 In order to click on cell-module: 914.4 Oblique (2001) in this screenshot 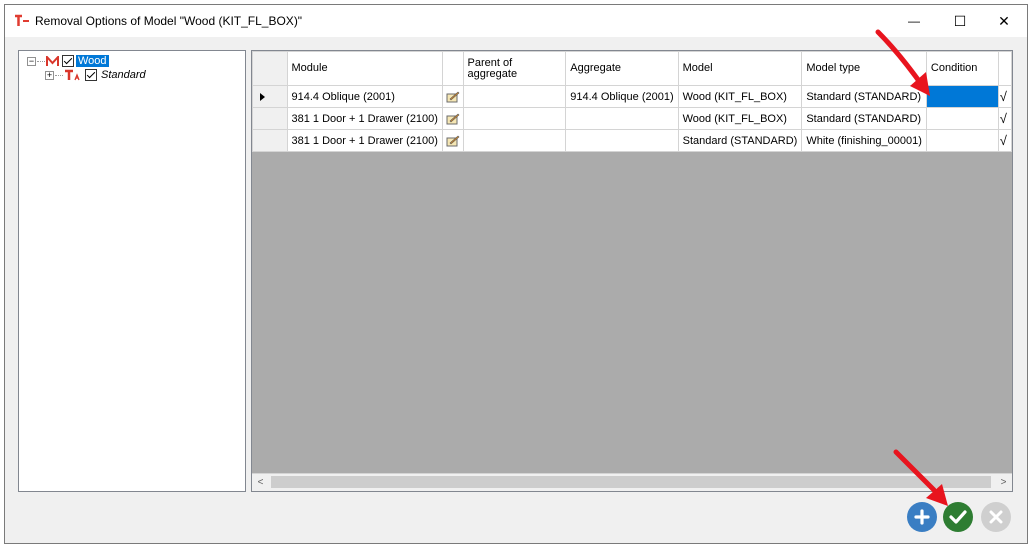, I will do `click(364, 96)`.